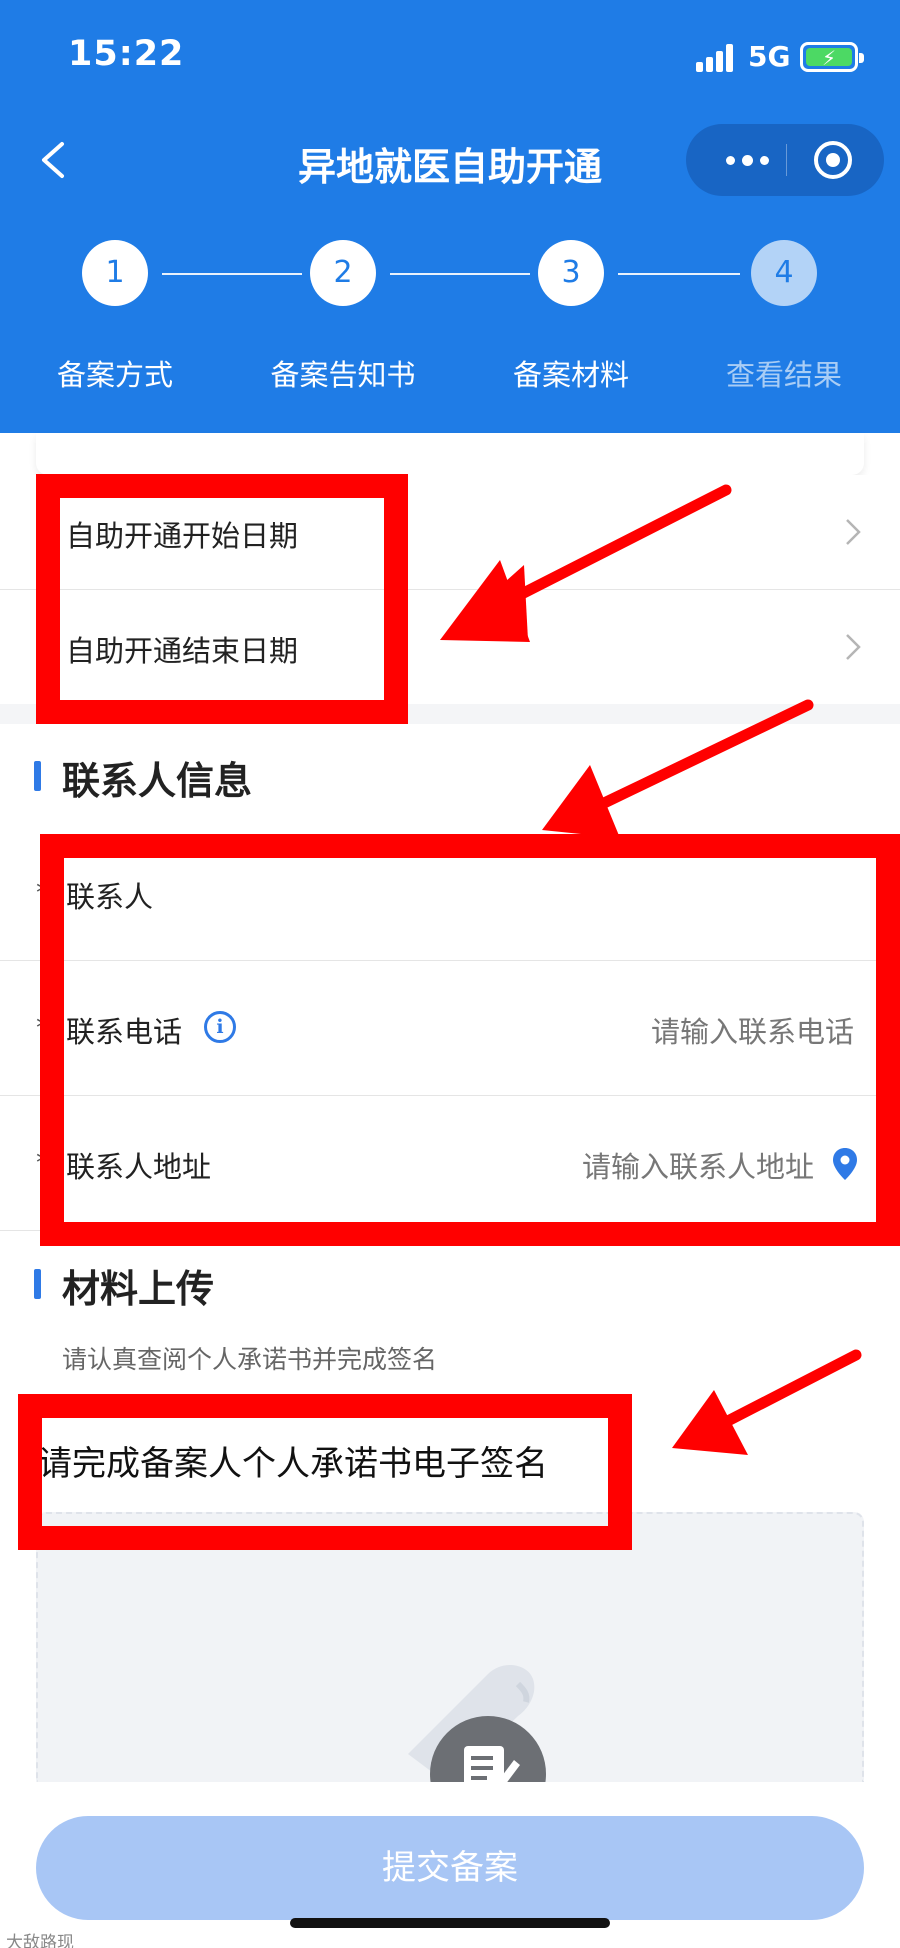 The image size is (900, 1948). I want to click on step-3-circle: 3, so click(571, 273).